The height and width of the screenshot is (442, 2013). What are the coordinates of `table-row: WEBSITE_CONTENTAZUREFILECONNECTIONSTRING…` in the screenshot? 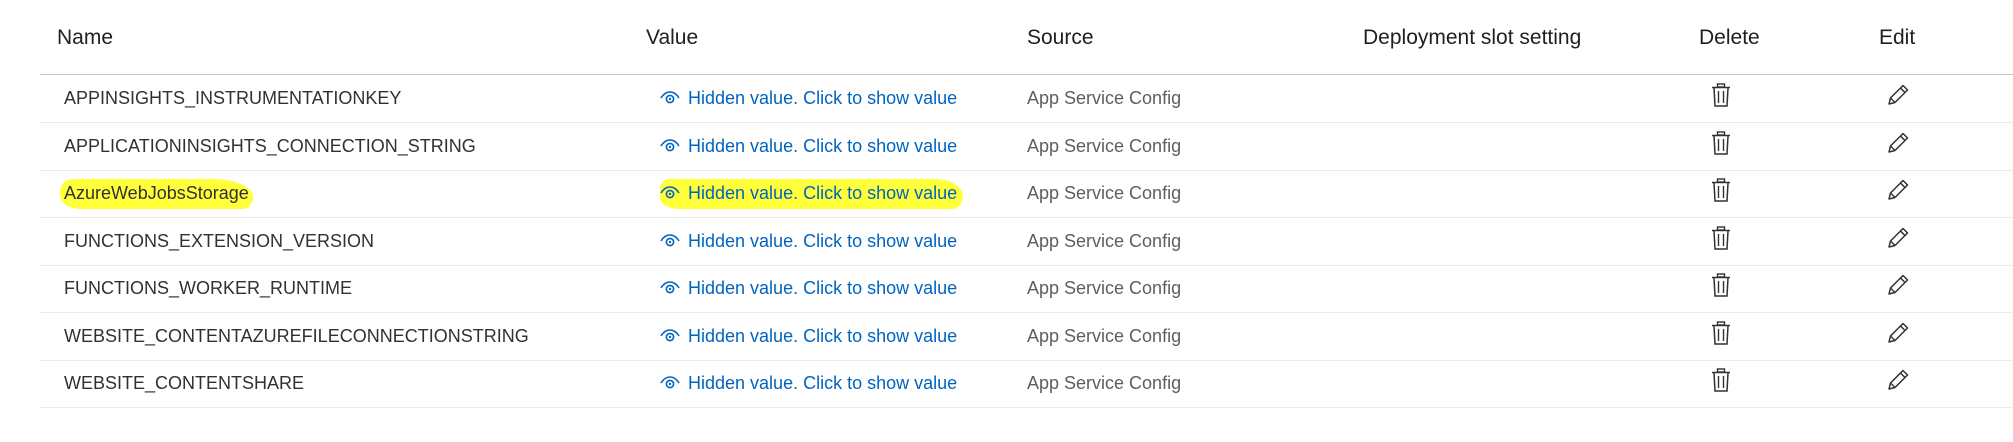 It's located at (1026, 337).